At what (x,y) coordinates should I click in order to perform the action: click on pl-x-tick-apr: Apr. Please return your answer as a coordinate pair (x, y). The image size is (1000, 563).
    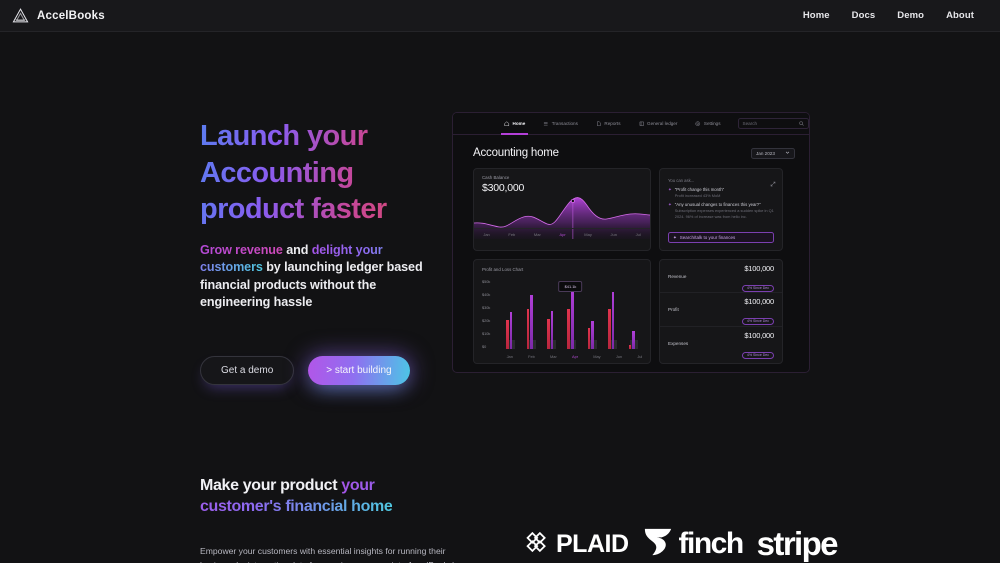
    Looking at the image, I should click on (575, 356).